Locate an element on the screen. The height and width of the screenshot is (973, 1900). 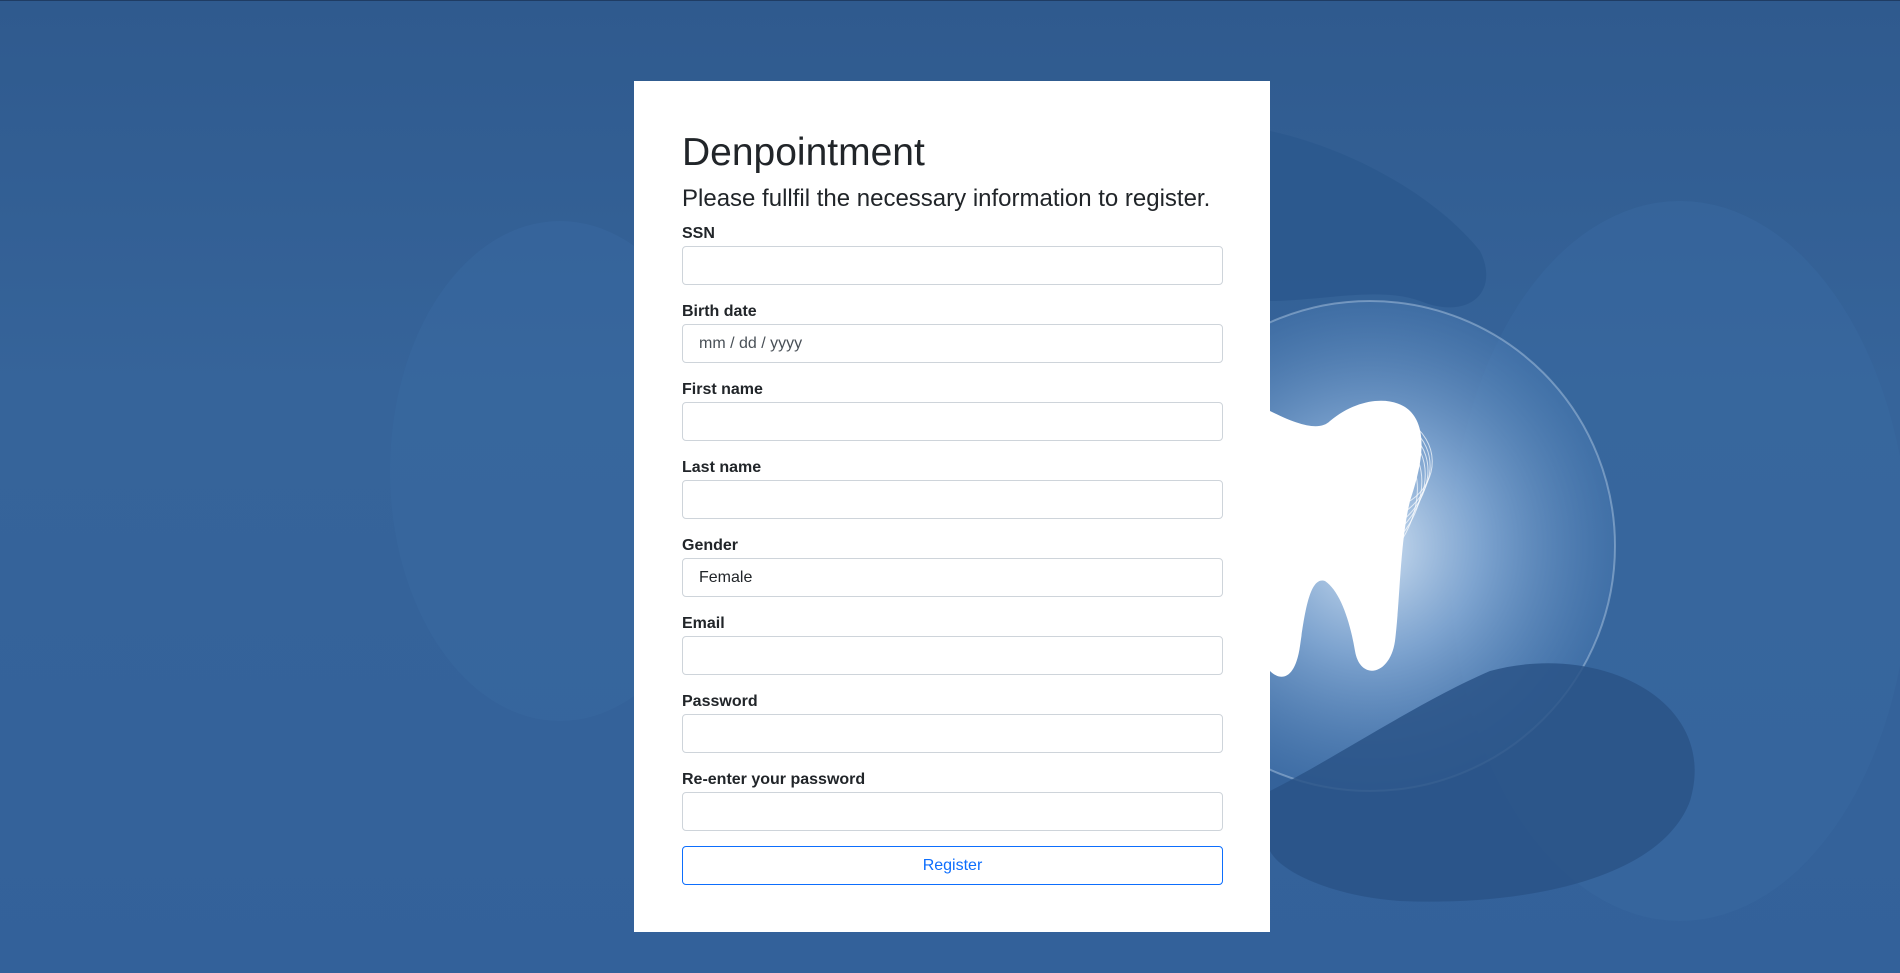
password-group: Password is located at coordinates (952, 722).